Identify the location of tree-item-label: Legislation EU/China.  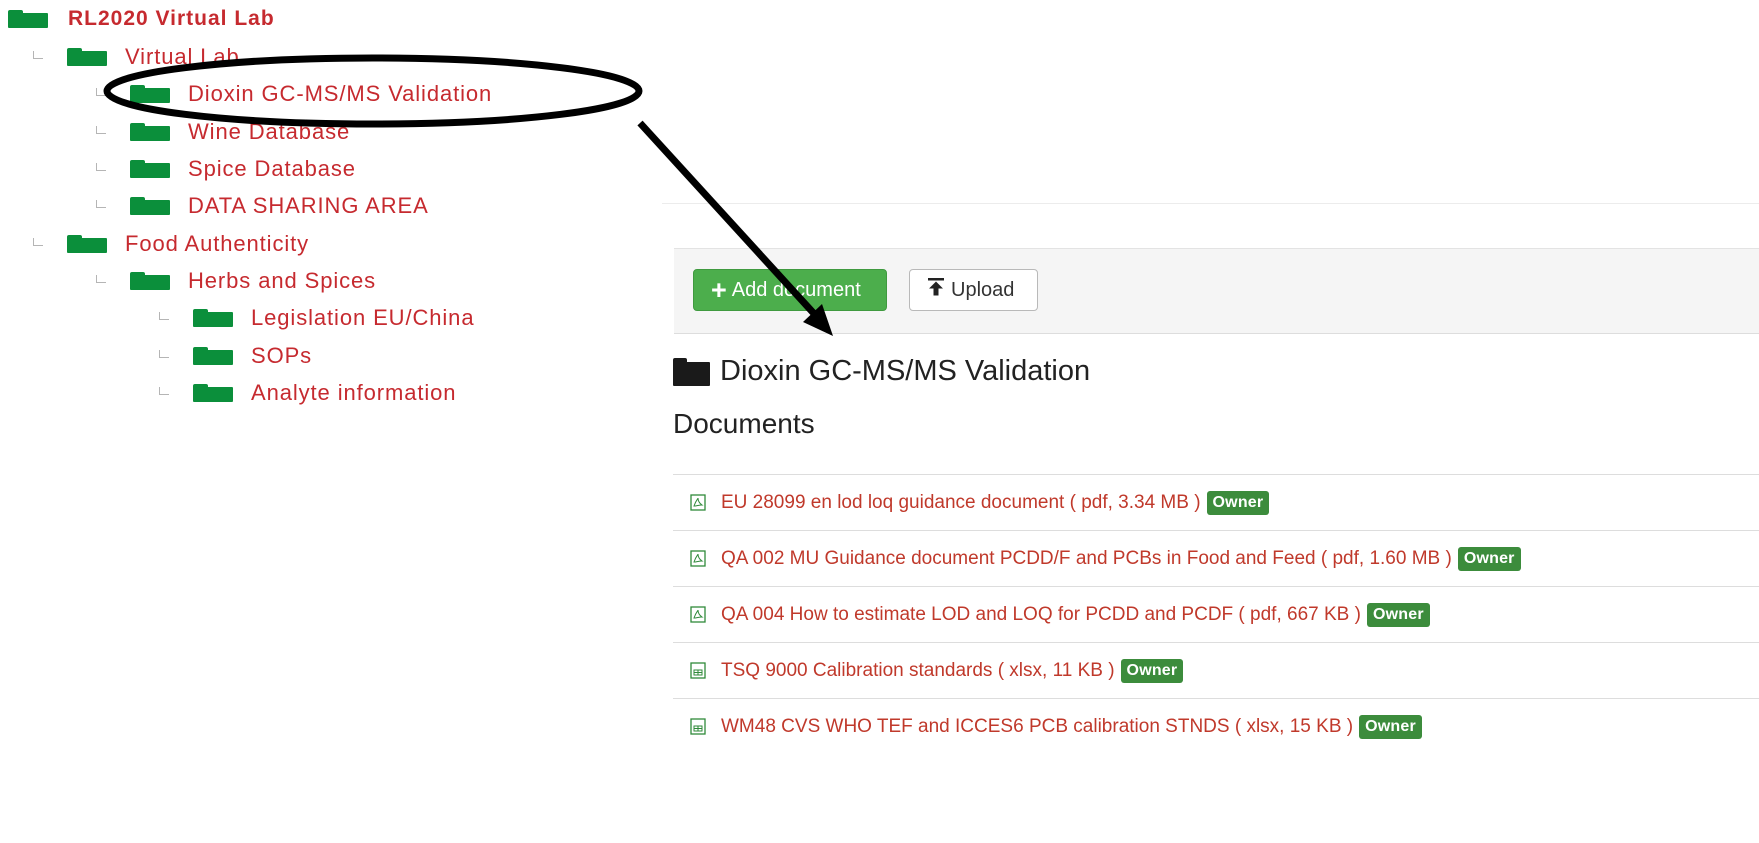
(363, 317).